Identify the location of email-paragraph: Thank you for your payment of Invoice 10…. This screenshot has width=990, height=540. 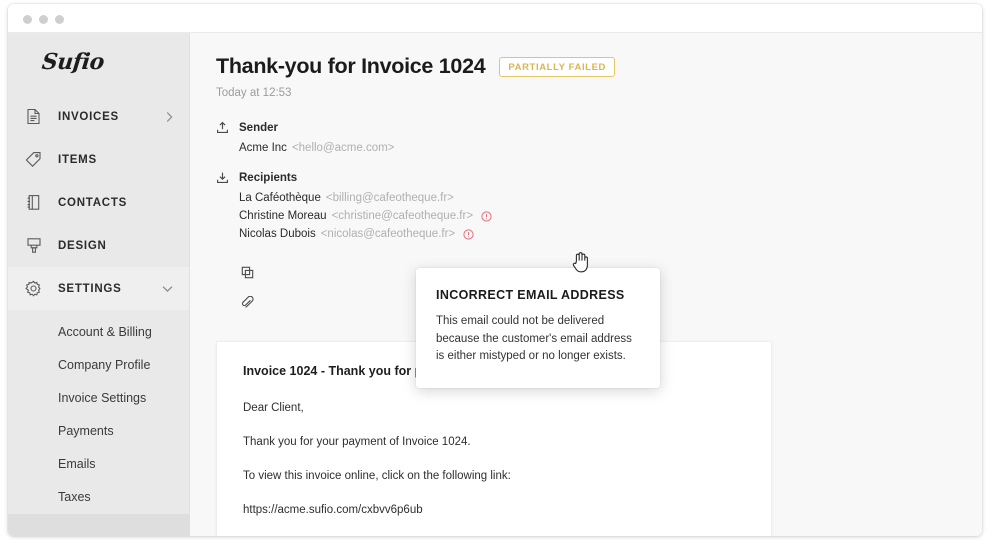
(357, 442).